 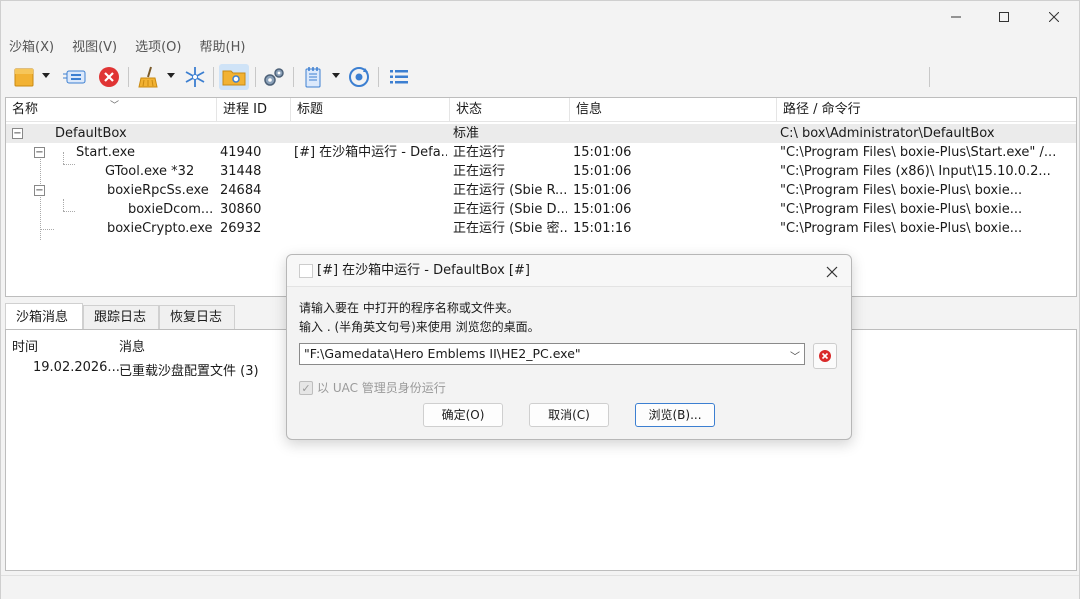 What do you see at coordinates (569, 415) in the screenshot?
I see `cancel-button: 取消(C)` at bounding box center [569, 415].